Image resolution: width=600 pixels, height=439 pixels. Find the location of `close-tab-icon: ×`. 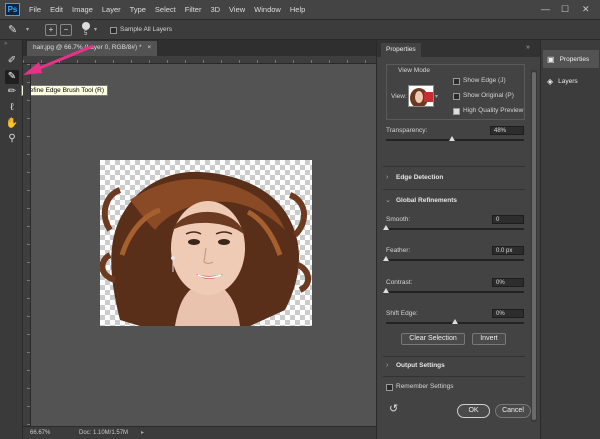

close-tab-icon: × is located at coordinates (149, 47).